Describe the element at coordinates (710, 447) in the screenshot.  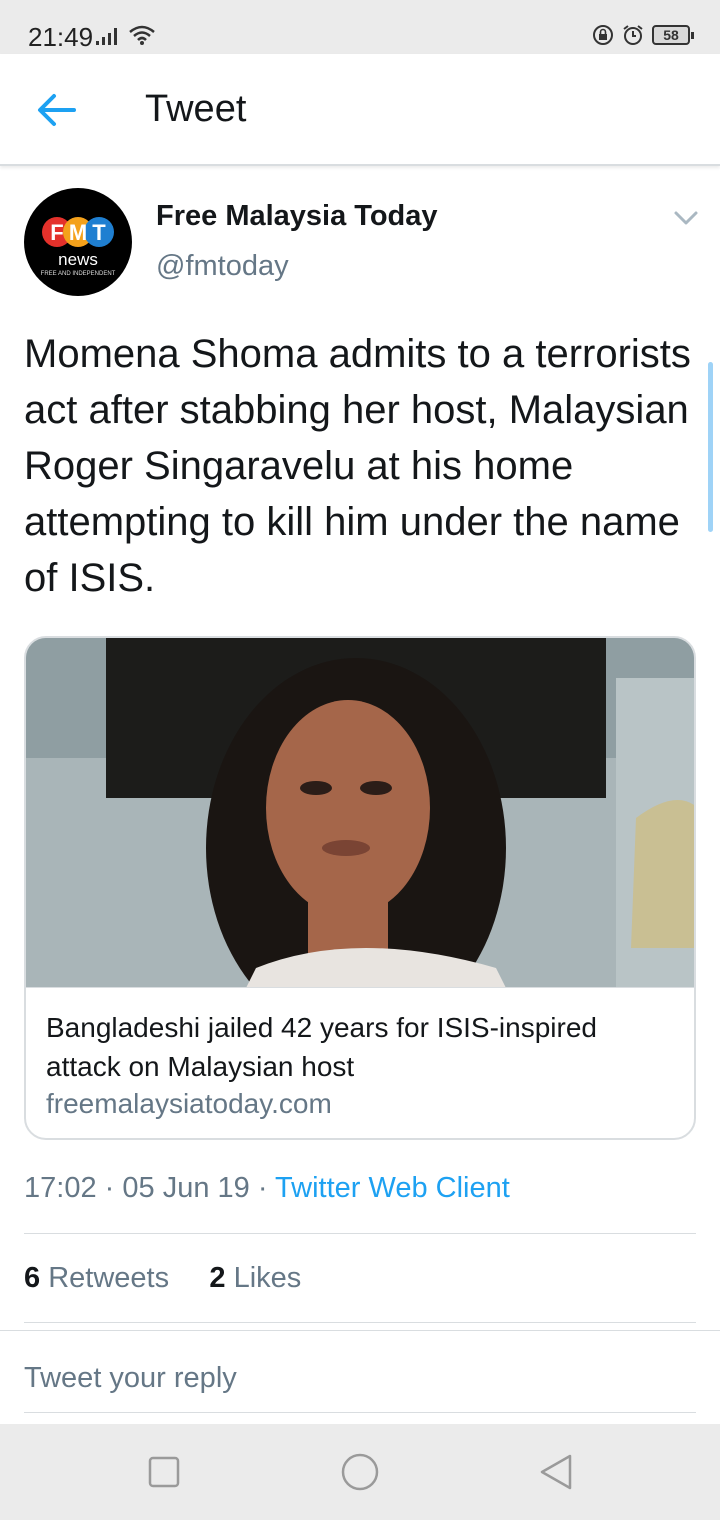
I see `scrollbar` at that location.